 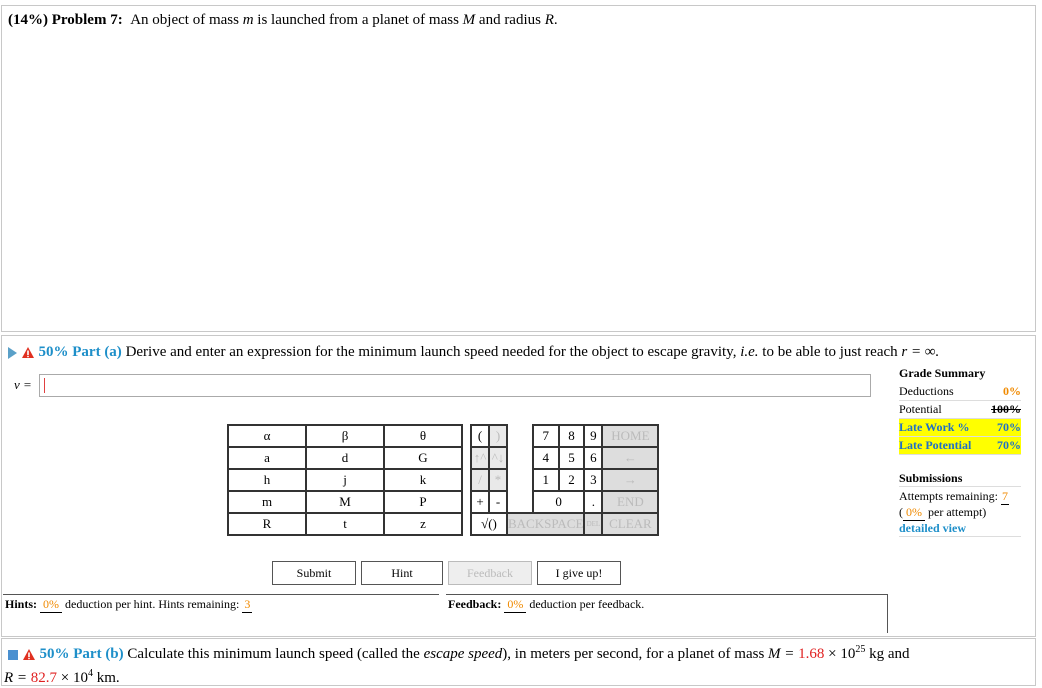 I want to click on key-P: P, so click(x=423, y=502).